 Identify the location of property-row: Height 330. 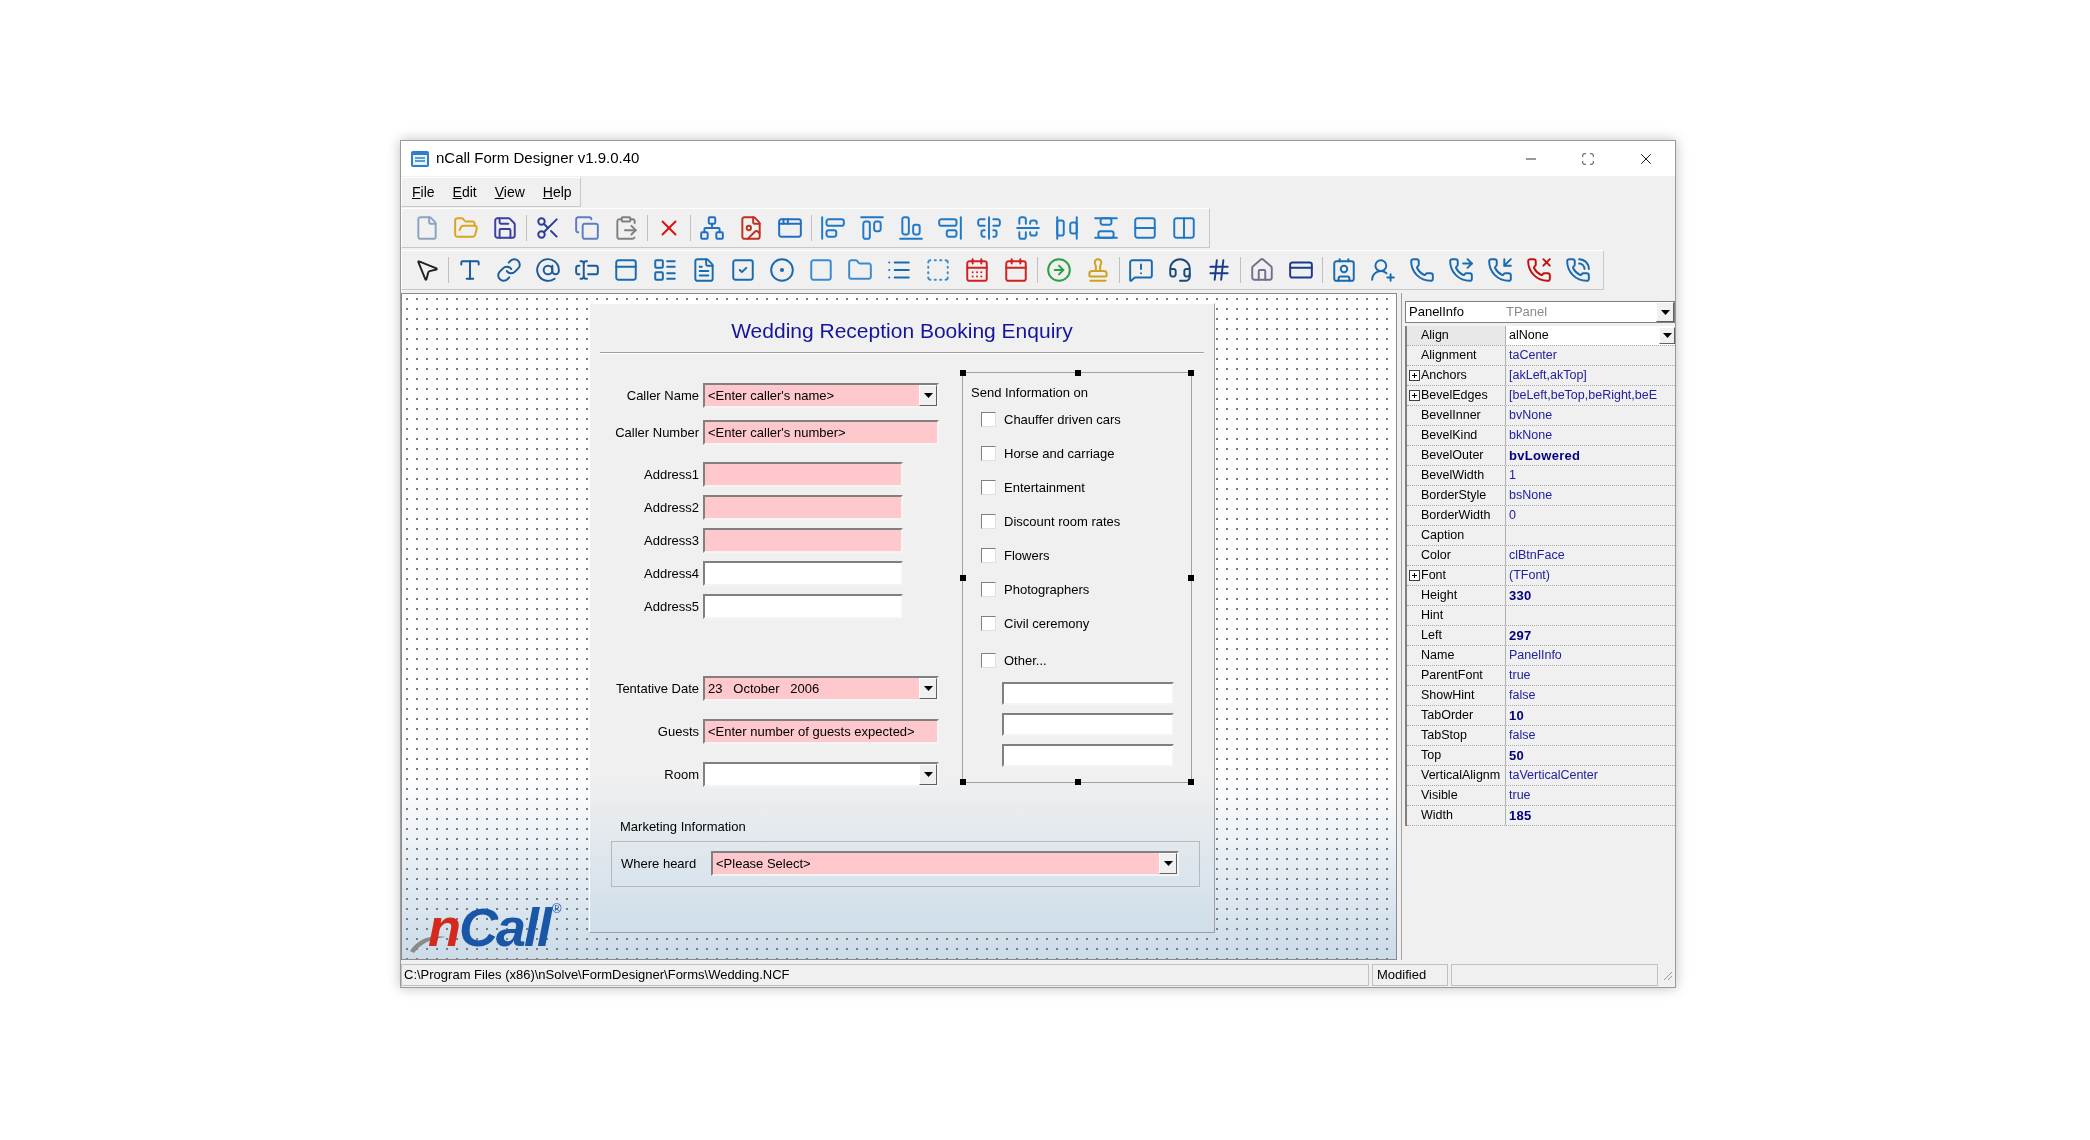
(1541, 596).